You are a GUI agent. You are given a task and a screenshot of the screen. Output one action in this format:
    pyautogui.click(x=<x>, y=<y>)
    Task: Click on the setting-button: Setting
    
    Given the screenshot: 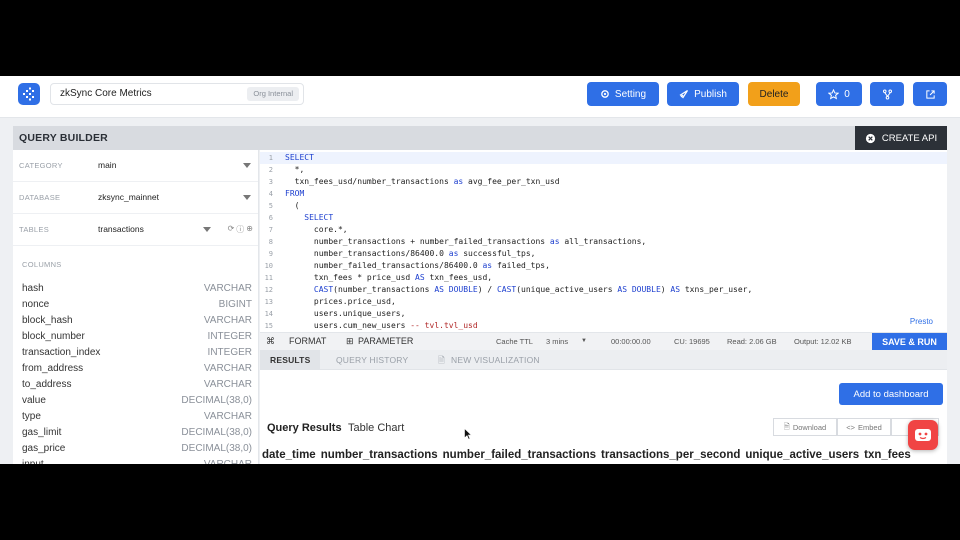 What is the action you would take?
    pyautogui.click(x=623, y=94)
    